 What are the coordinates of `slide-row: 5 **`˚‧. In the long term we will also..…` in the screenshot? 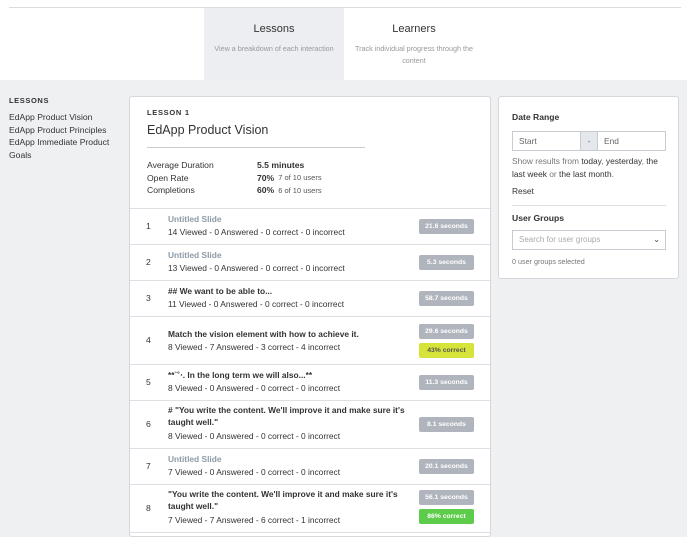 It's located at (310, 383).